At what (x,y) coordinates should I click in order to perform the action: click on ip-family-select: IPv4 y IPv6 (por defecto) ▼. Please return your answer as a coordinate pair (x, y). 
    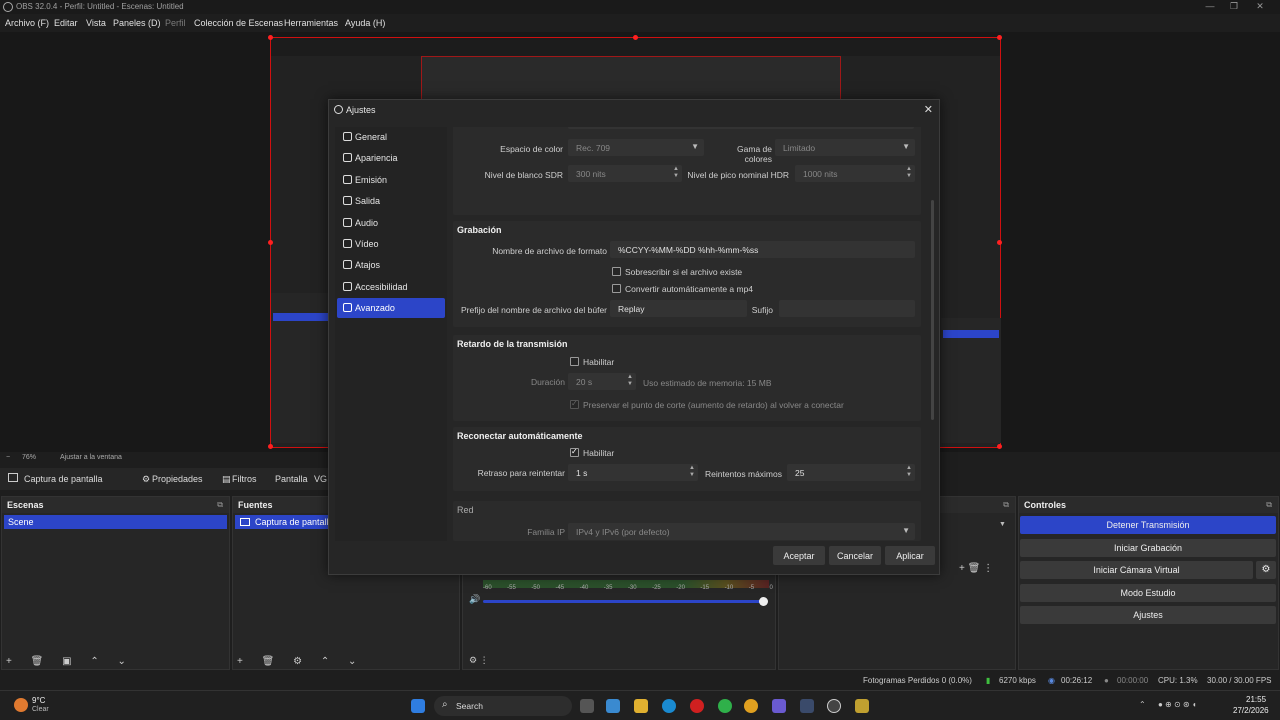
    Looking at the image, I should click on (741, 531).